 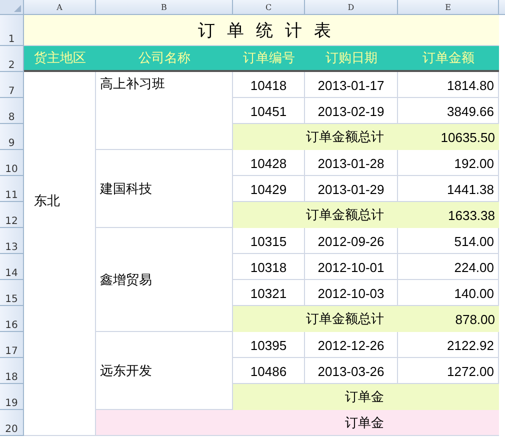 What do you see at coordinates (12, 423) in the screenshot?
I see `row-number: 20` at bounding box center [12, 423].